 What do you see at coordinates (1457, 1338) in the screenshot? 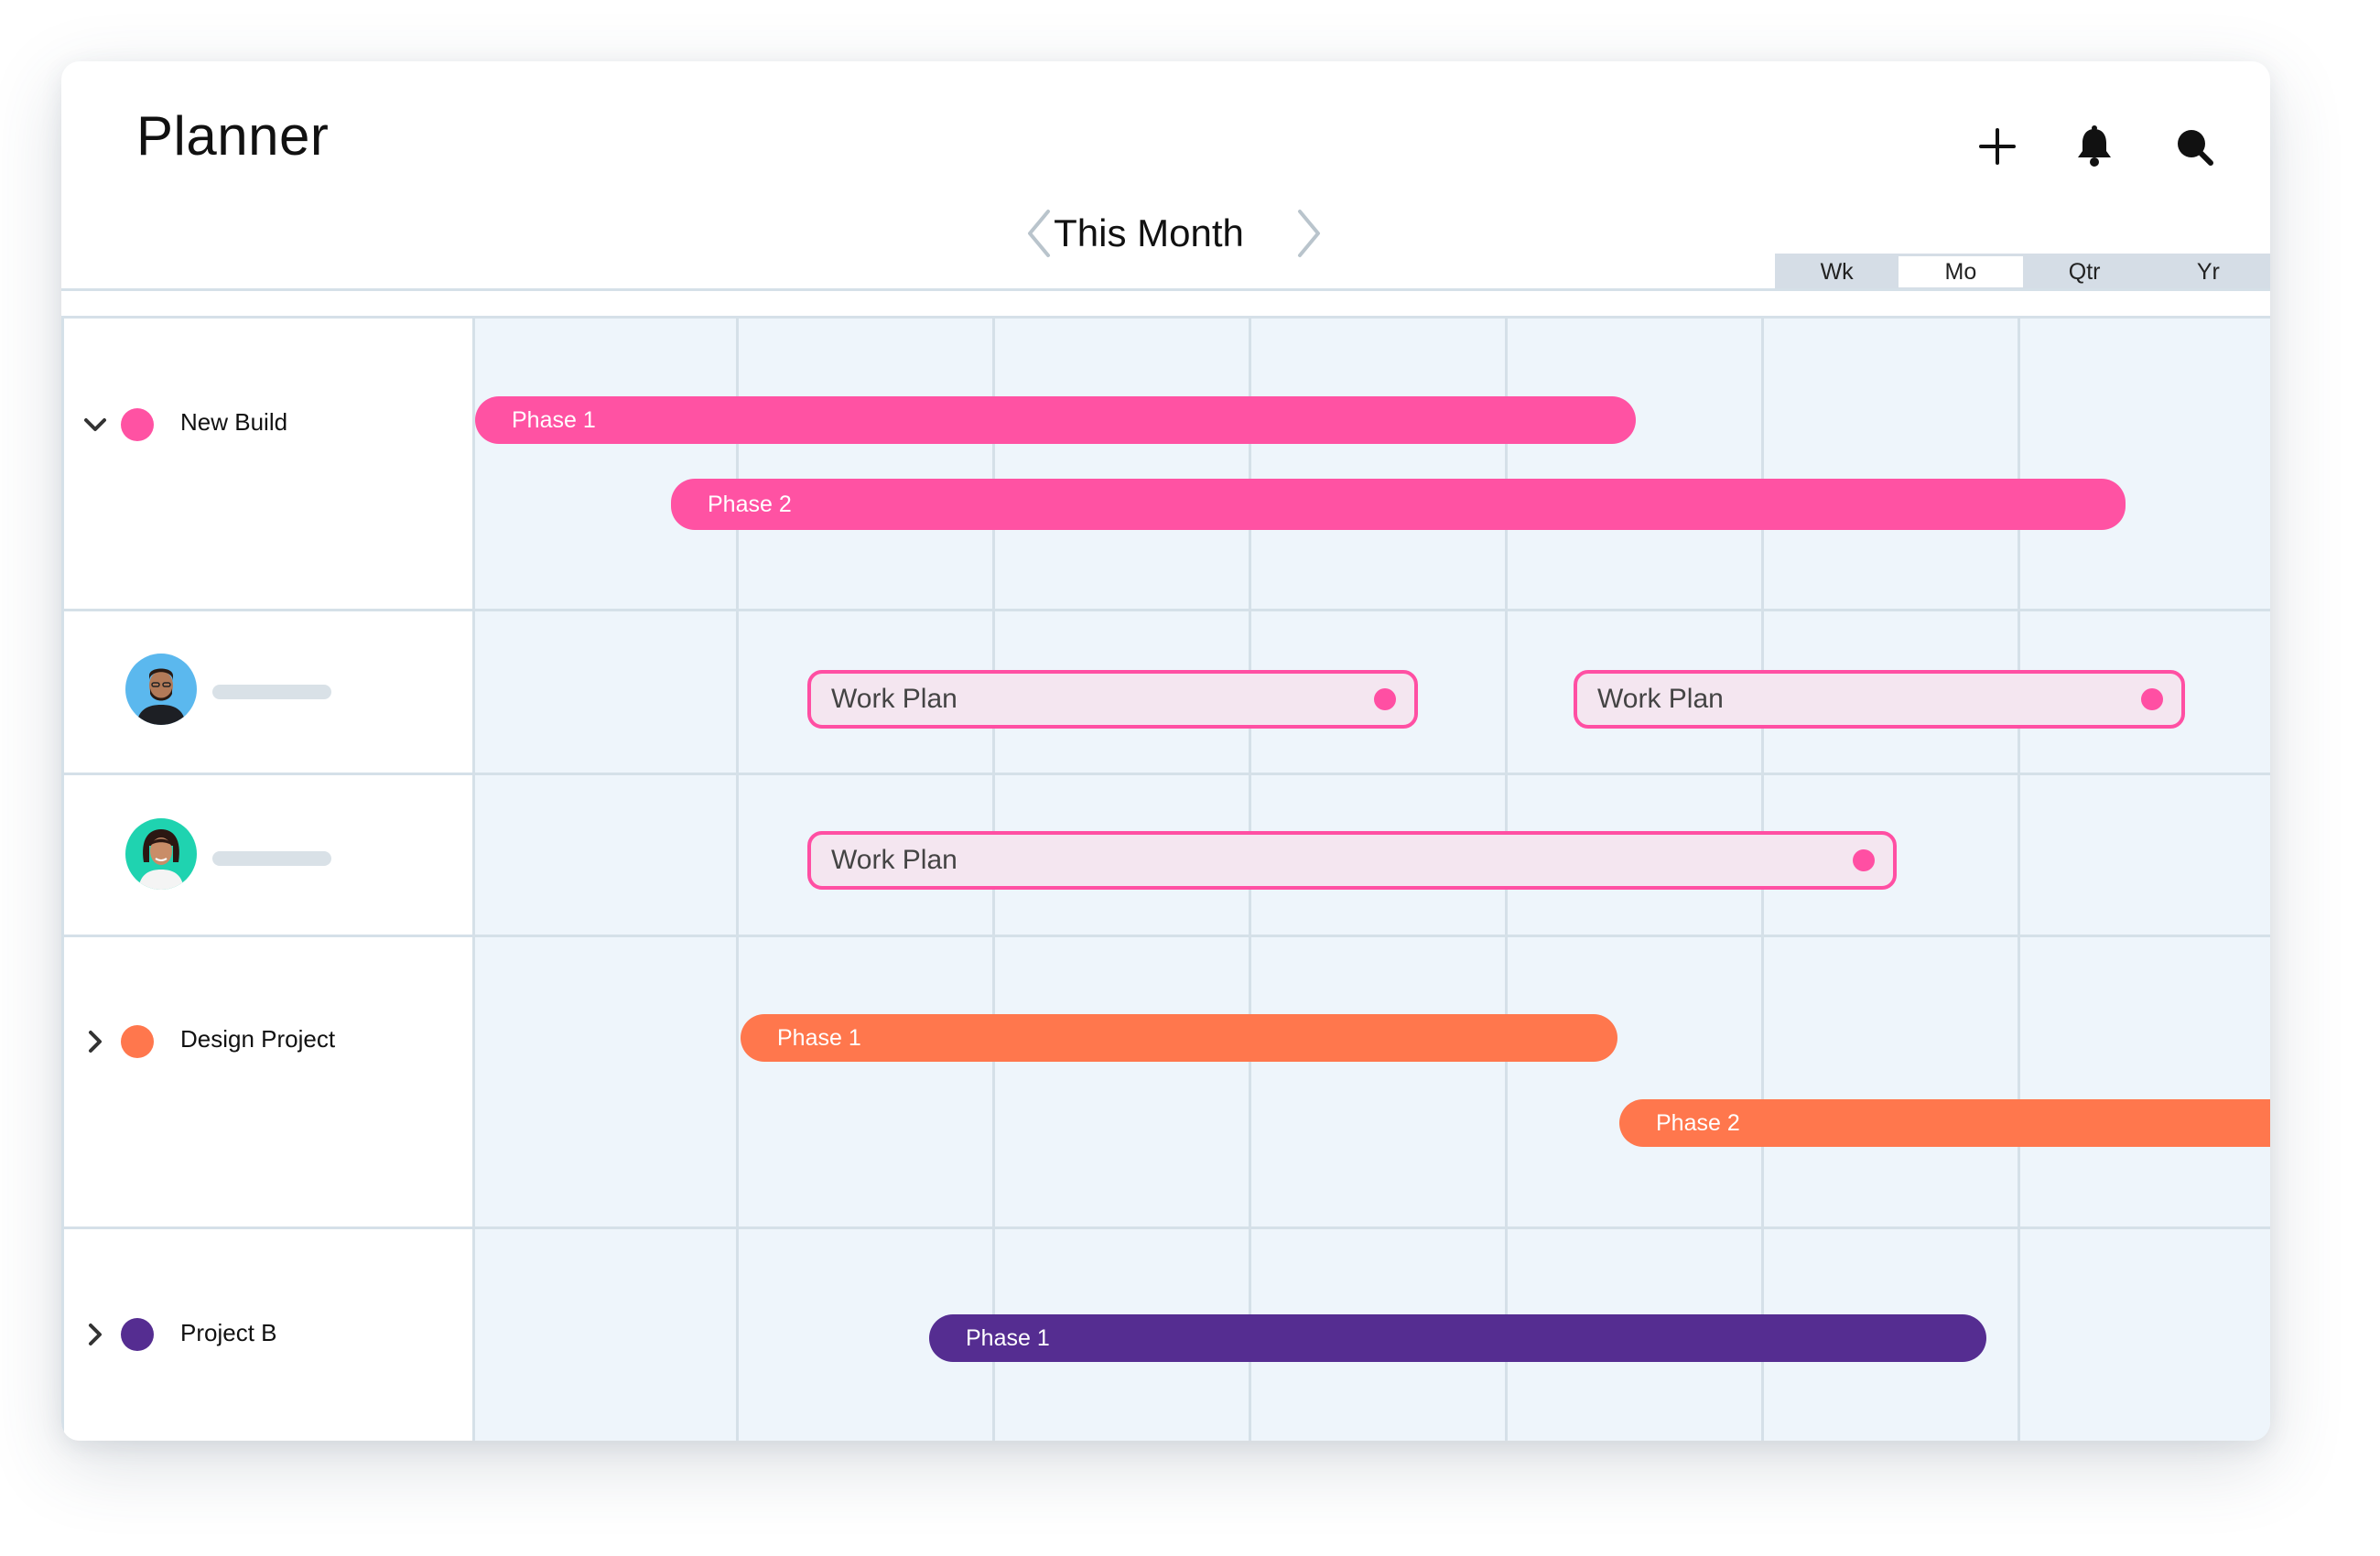
I see `gantt-bar-project-b-phase-1: Phase 1` at bounding box center [1457, 1338].